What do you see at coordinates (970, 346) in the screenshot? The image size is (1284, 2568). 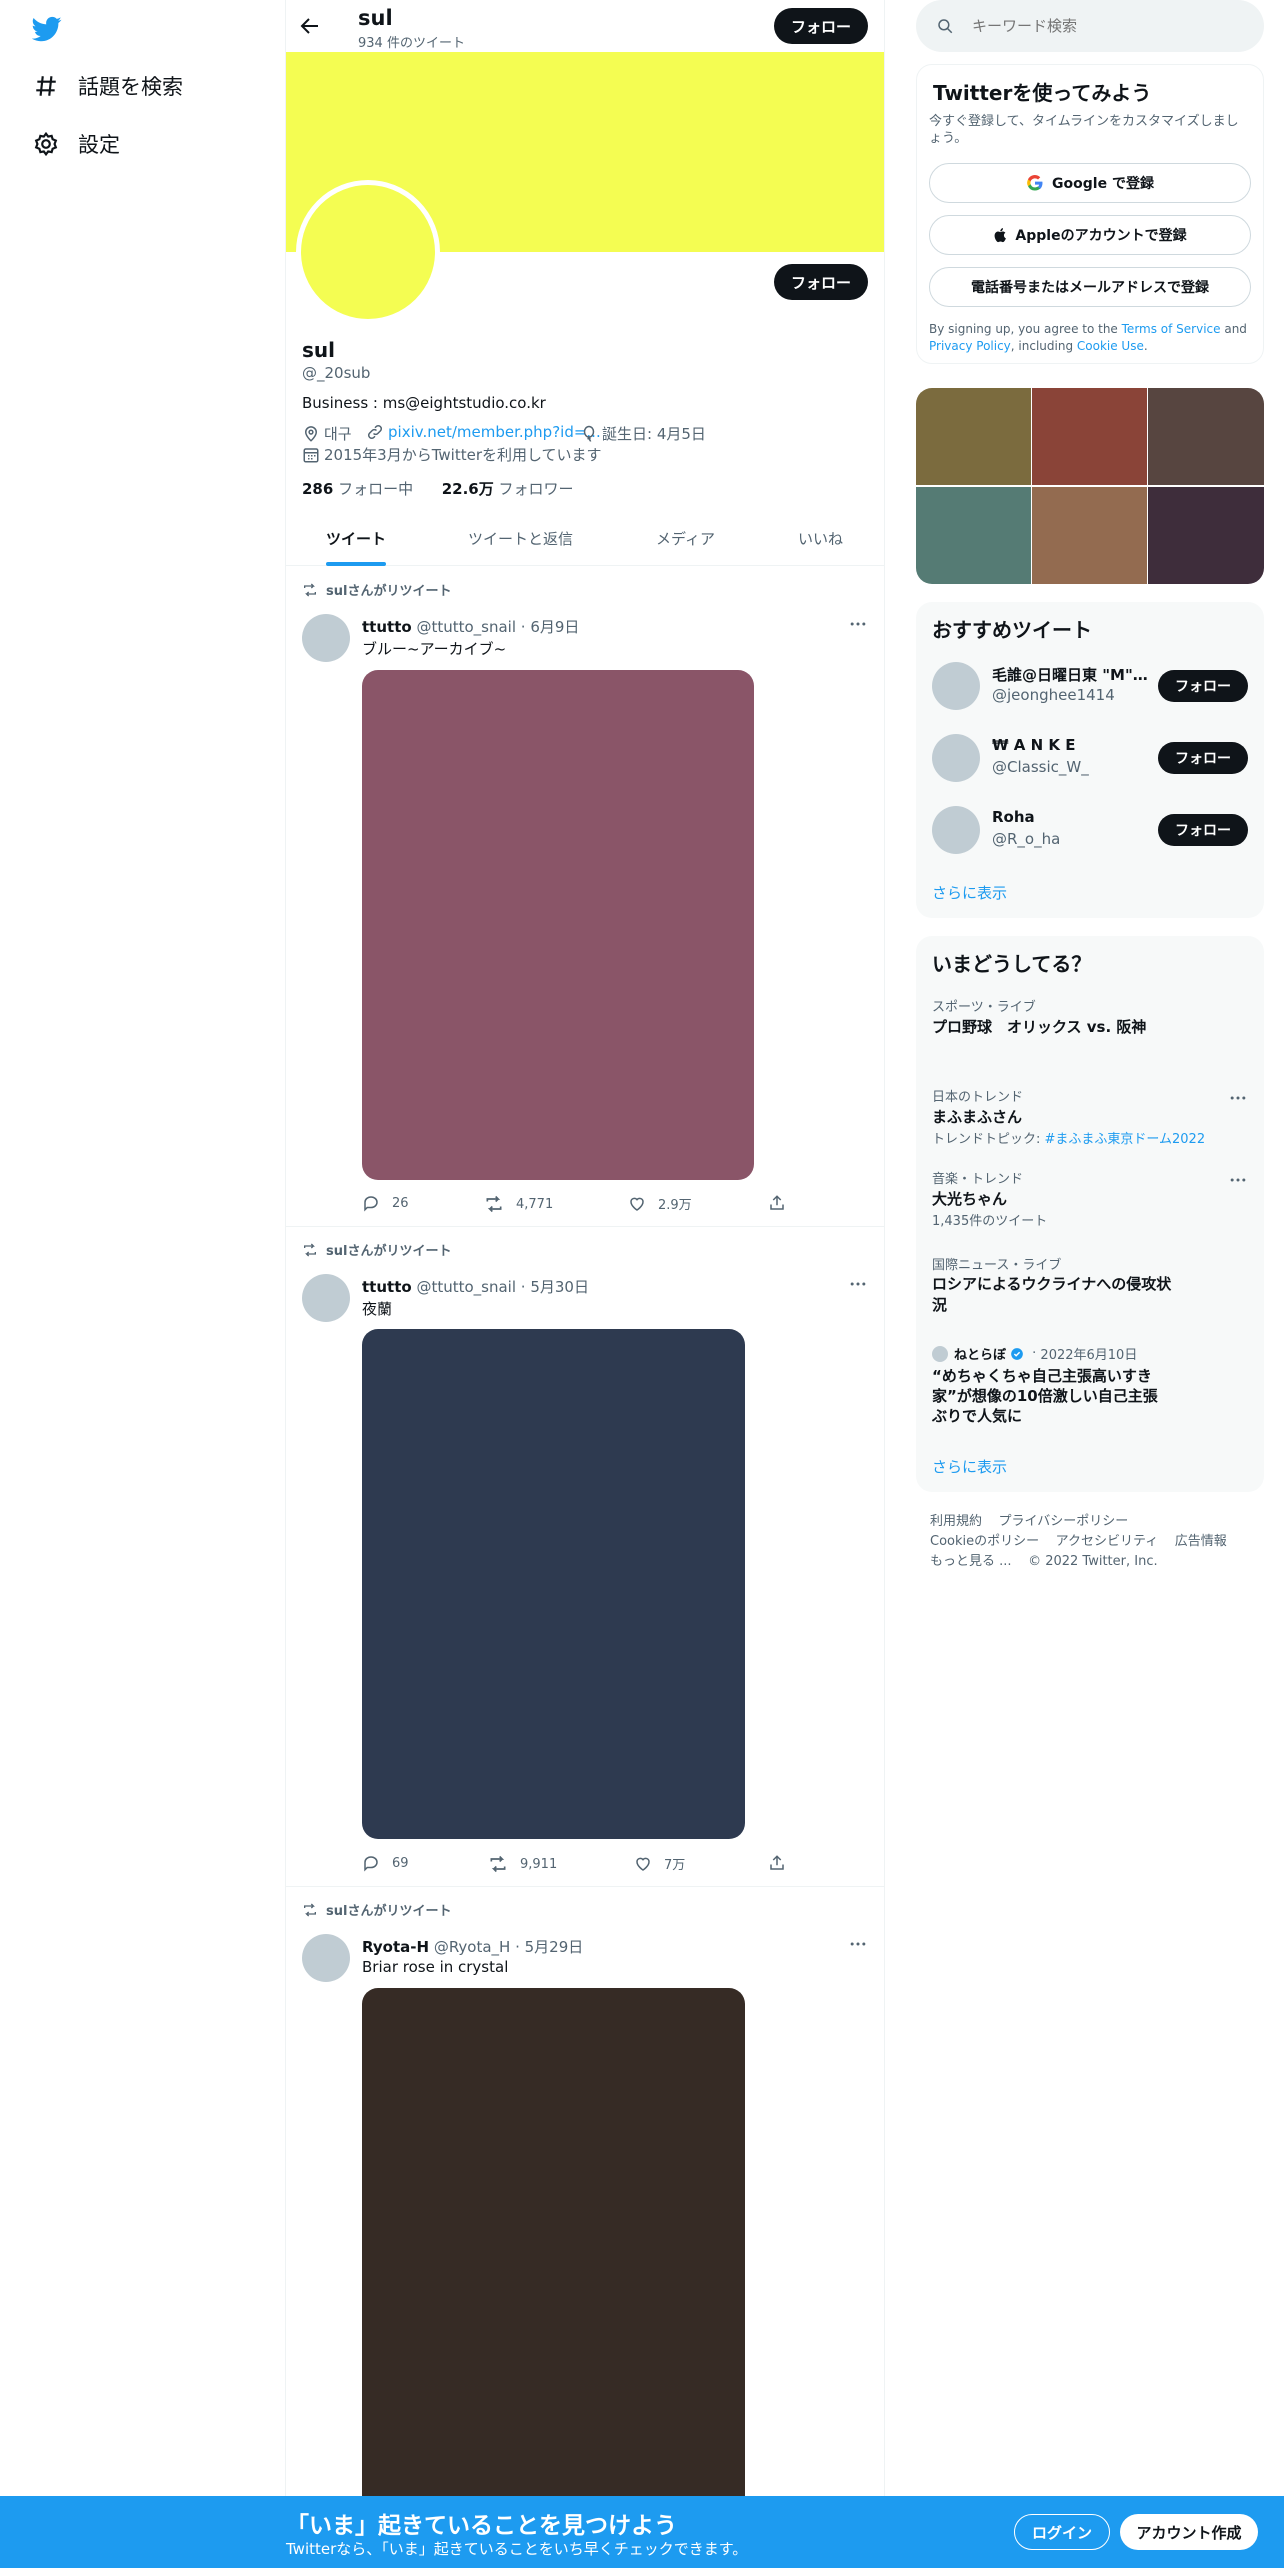 I see `privacy-link: Privacy Policy` at bounding box center [970, 346].